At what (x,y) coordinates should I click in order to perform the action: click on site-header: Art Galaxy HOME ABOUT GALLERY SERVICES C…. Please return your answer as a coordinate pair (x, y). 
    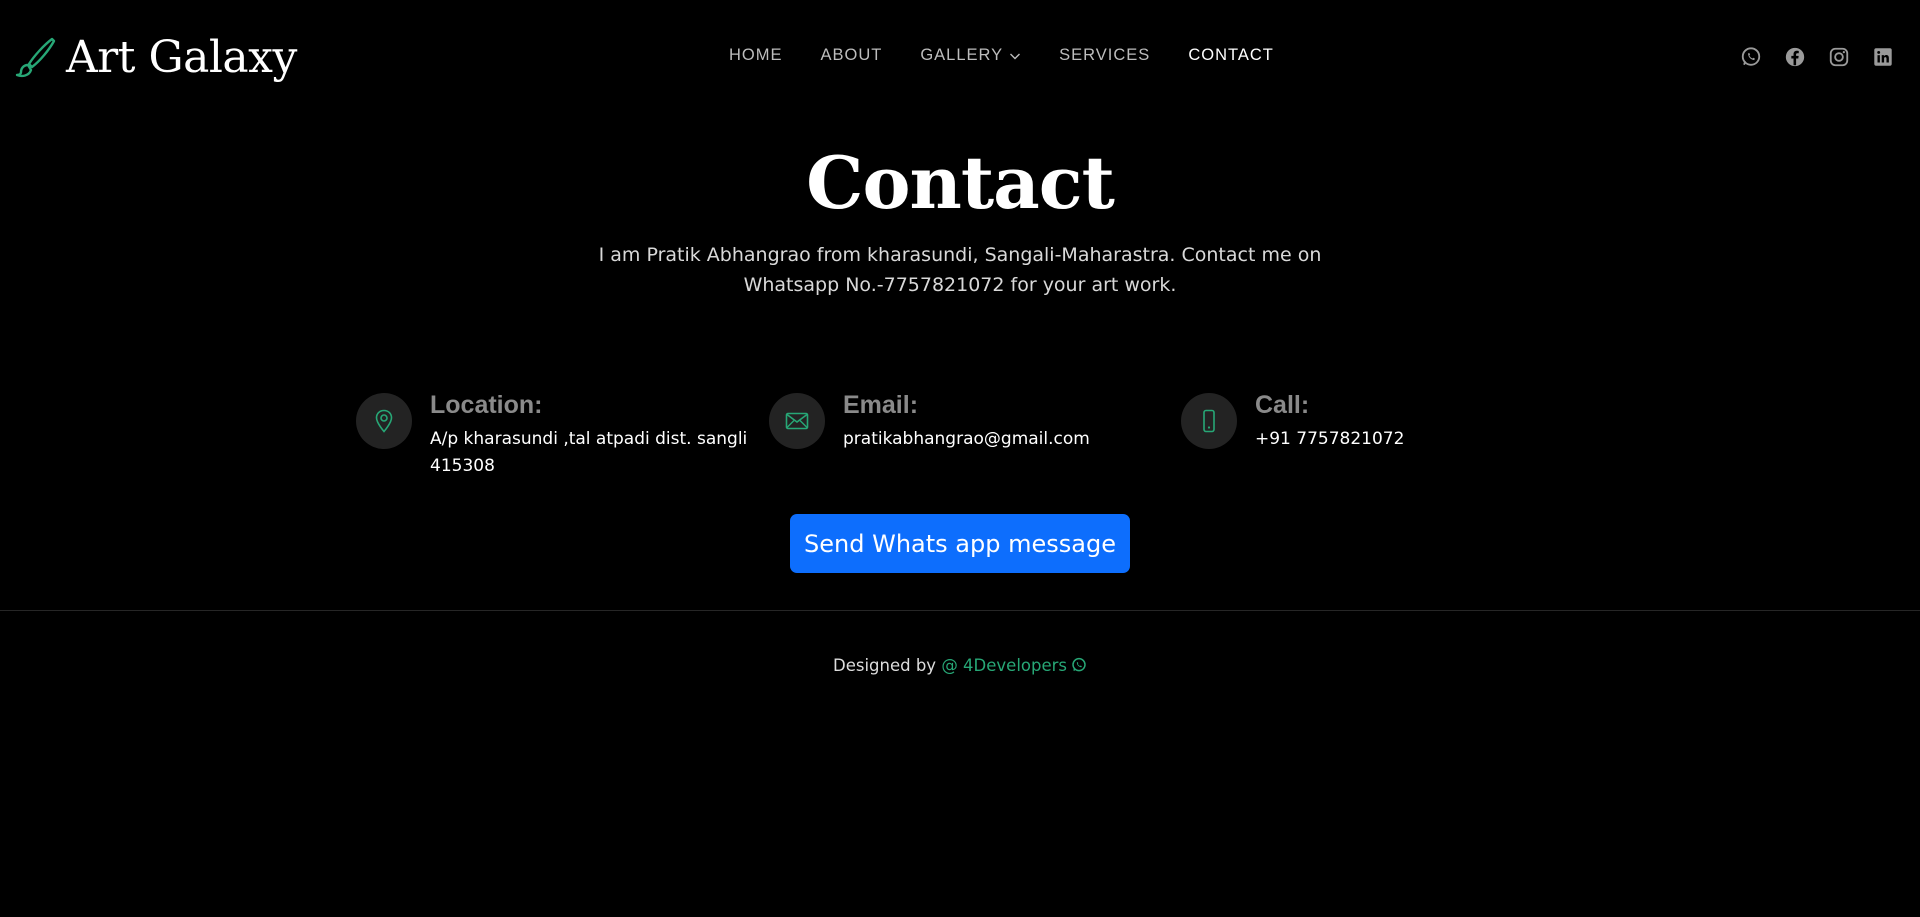
    Looking at the image, I should click on (960, 58).